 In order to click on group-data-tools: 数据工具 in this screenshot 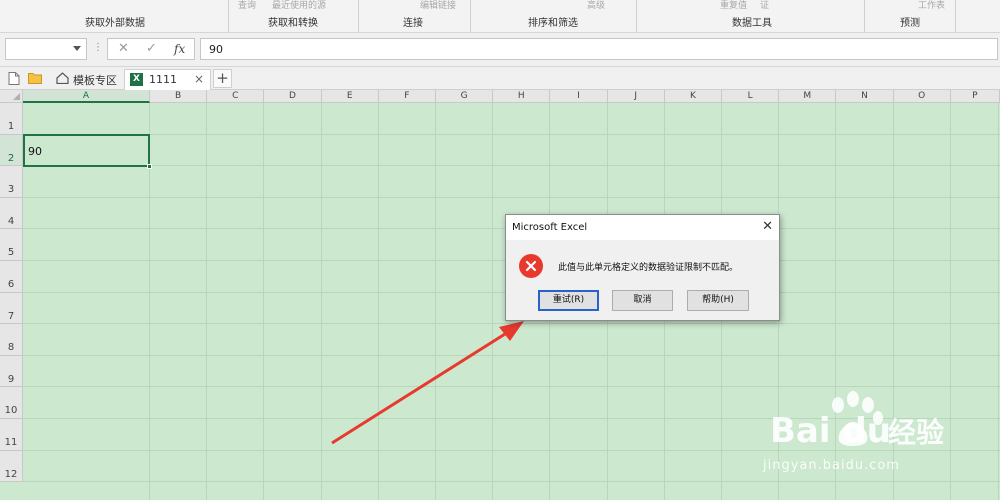, I will do `click(752, 23)`.